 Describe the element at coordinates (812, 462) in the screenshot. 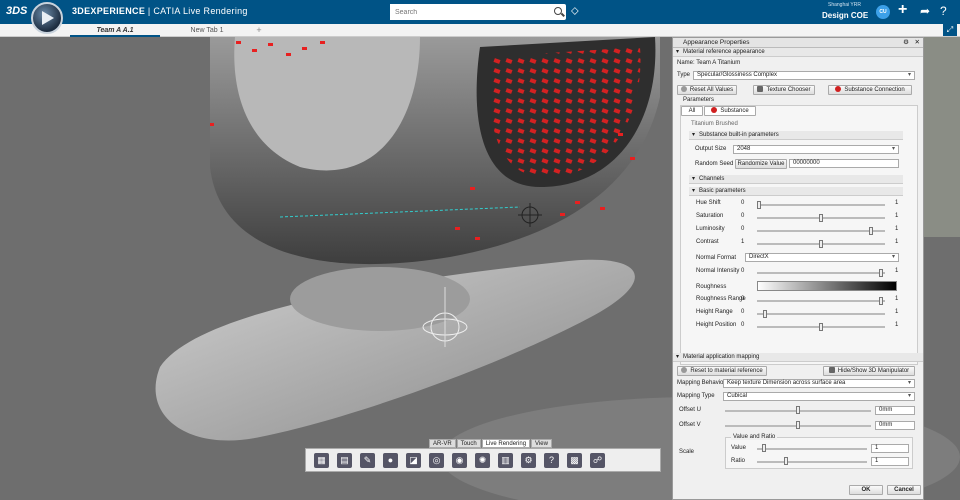

I see `scale-ratio-track` at that location.